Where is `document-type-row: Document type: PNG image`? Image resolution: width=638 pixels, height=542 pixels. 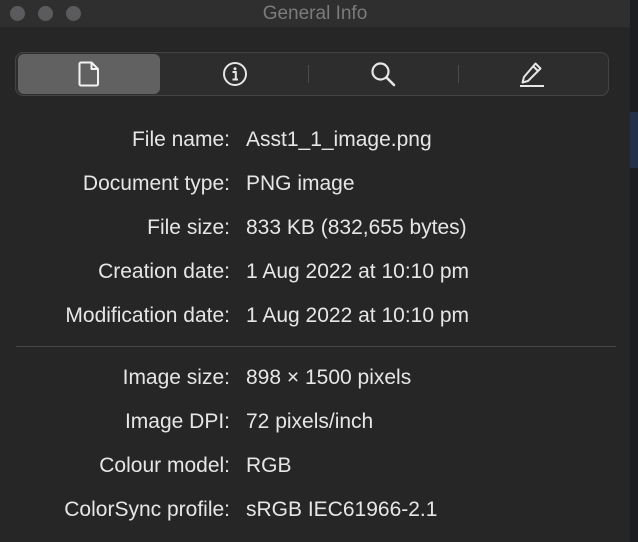
document-type-row: Document type: PNG image is located at coordinates (315, 184).